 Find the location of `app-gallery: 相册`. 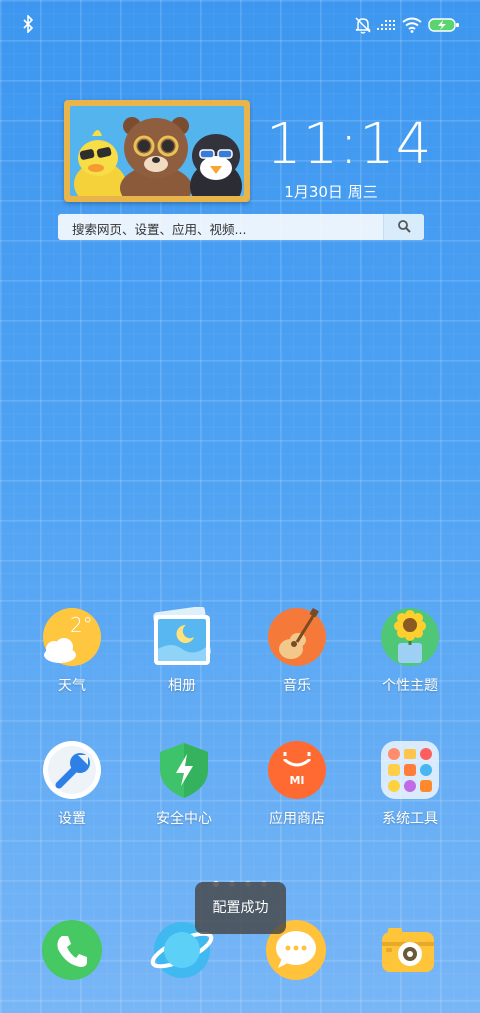

app-gallery: 相册 is located at coordinates (182, 650).